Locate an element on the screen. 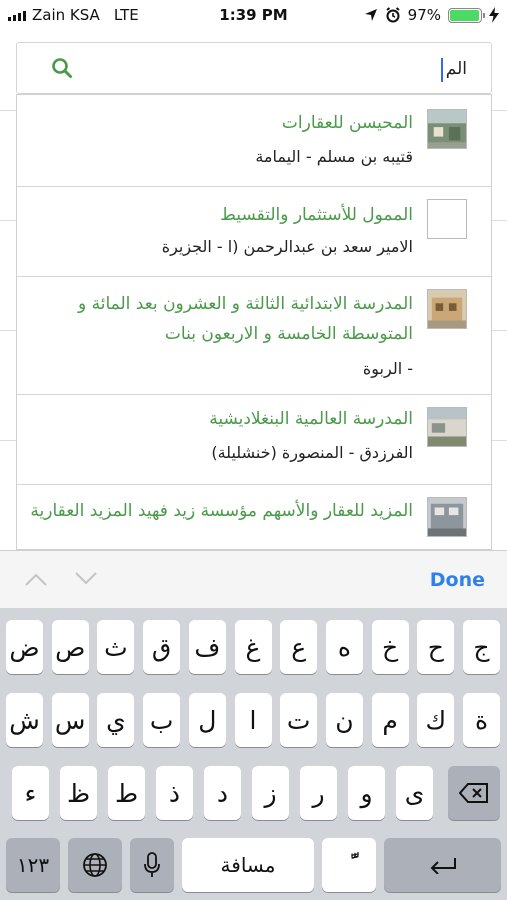 The image size is (507, 900). charging-icon is located at coordinates (494, 15).